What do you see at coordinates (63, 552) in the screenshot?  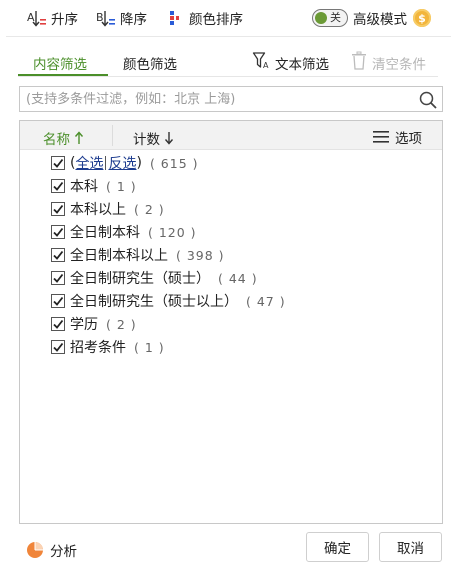 I see `analyze-label: 分析` at bounding box center [63, 552].